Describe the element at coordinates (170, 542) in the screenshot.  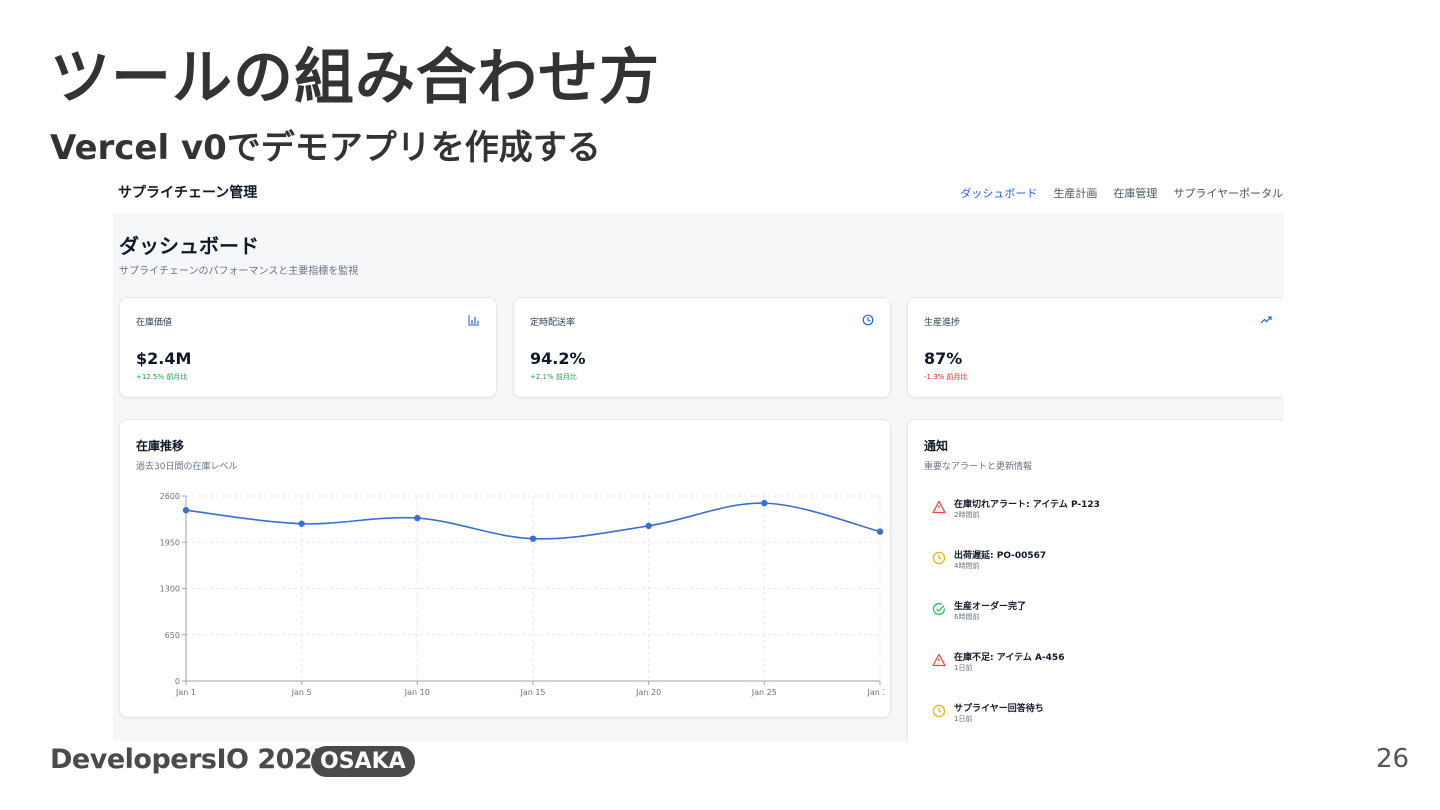
I see `y-tick-label: 1950` at that location.